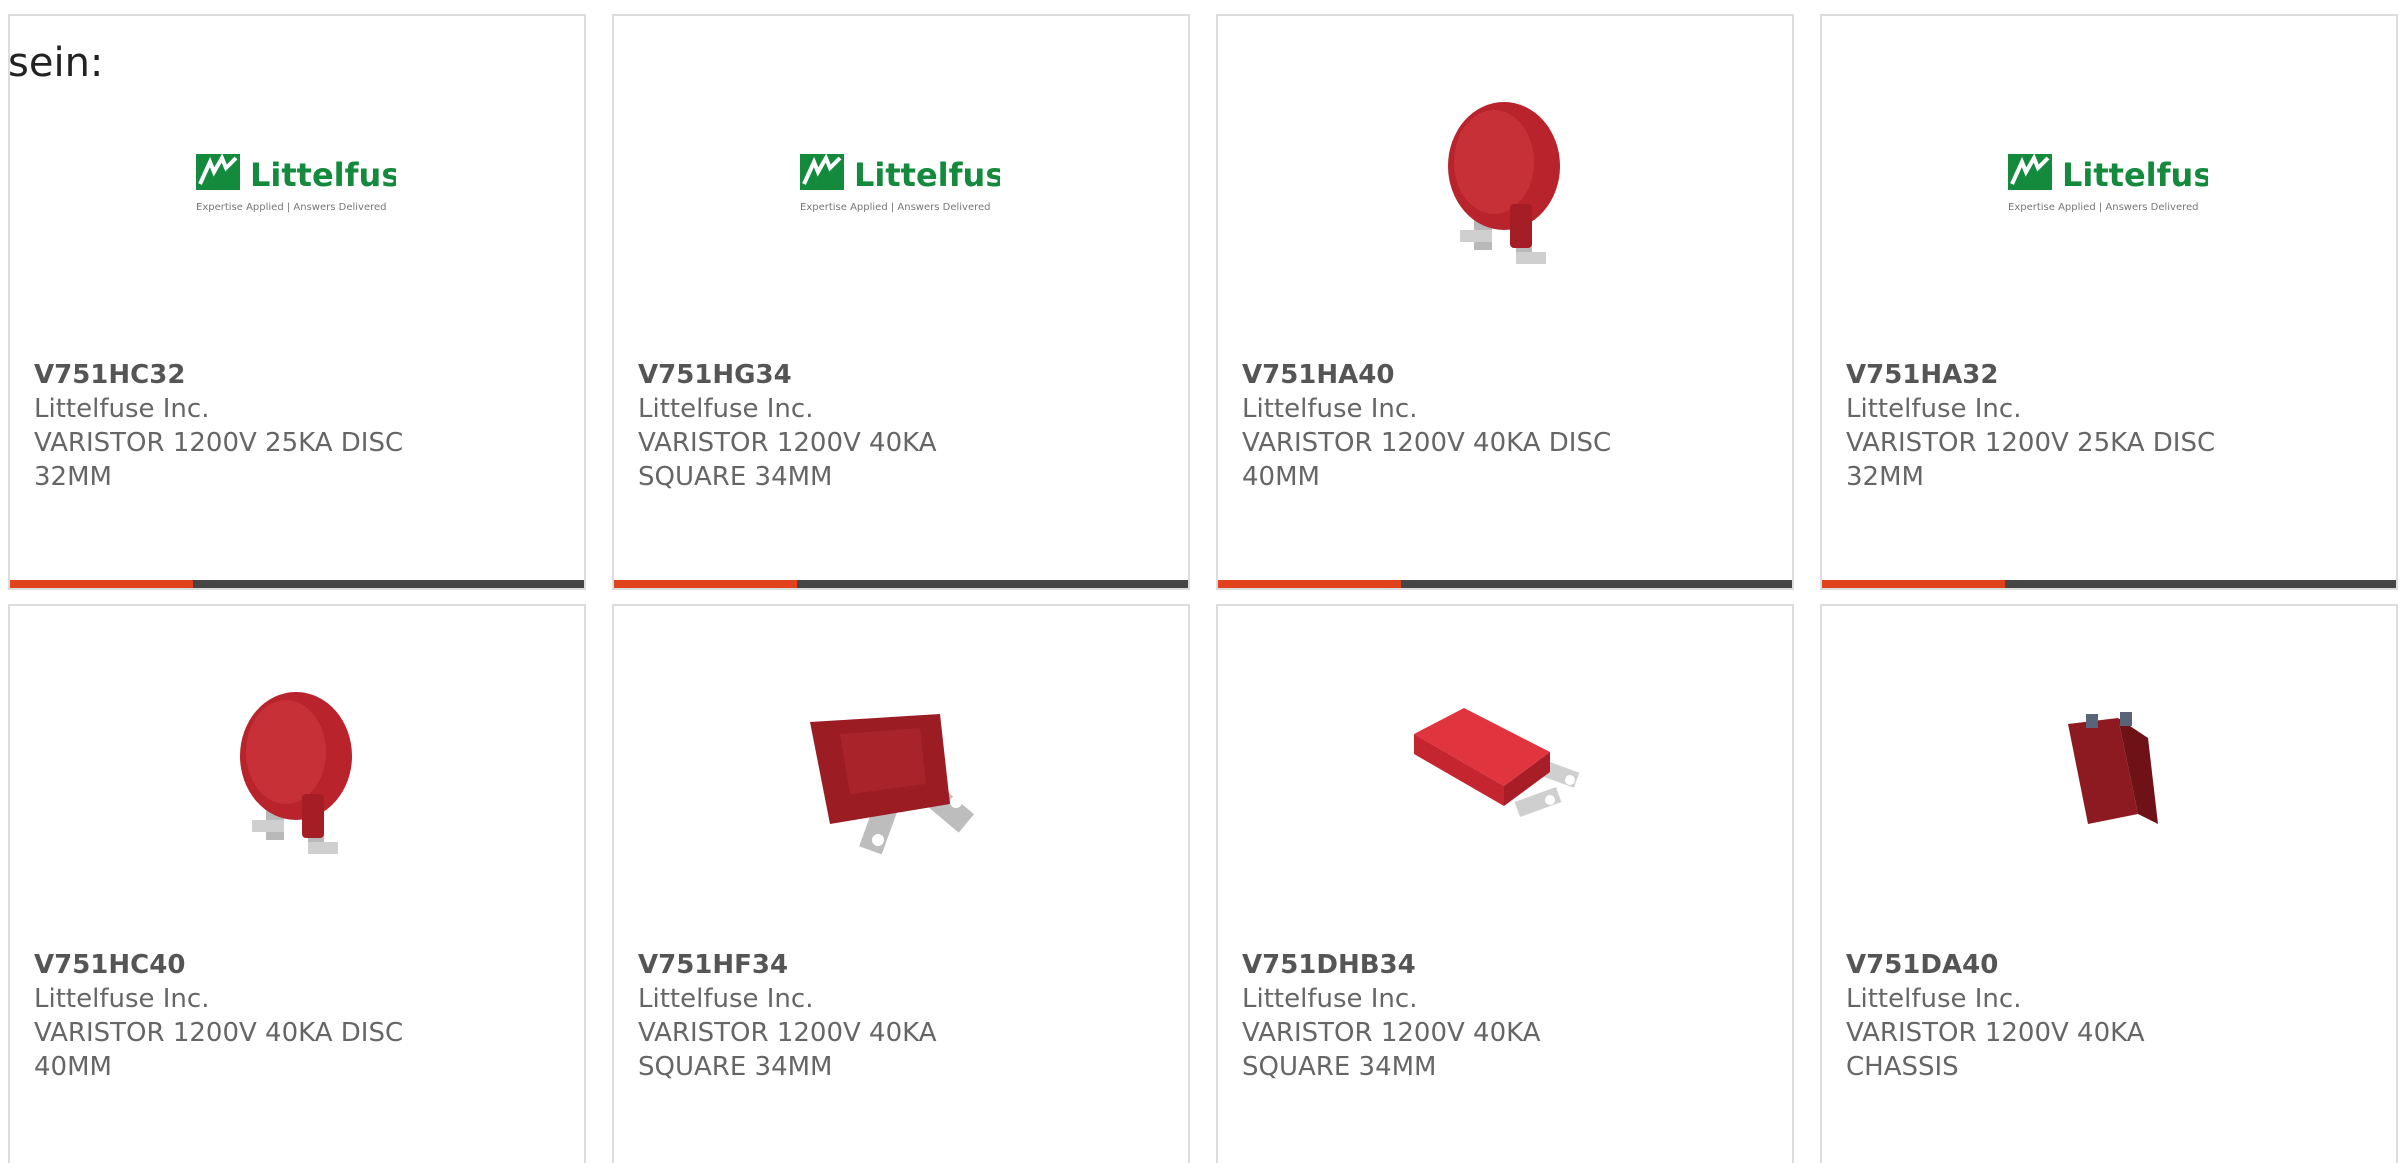 The image size is (2400, 1163). What do you see at coordinates (833, 965) in the screenshot?
I see `part-number: V751HF34` at bounding box center [833, 965].